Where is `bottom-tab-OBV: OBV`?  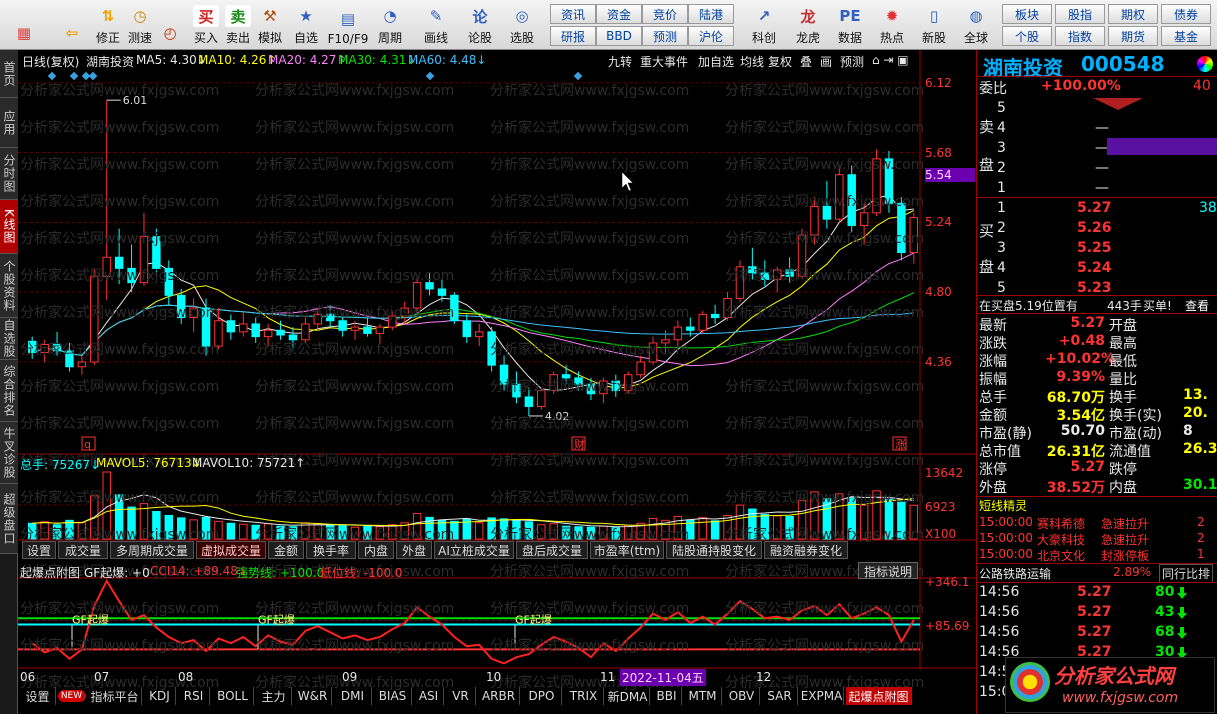
bottom-tab-OBV: OBV is located at coordinates (742, 696).